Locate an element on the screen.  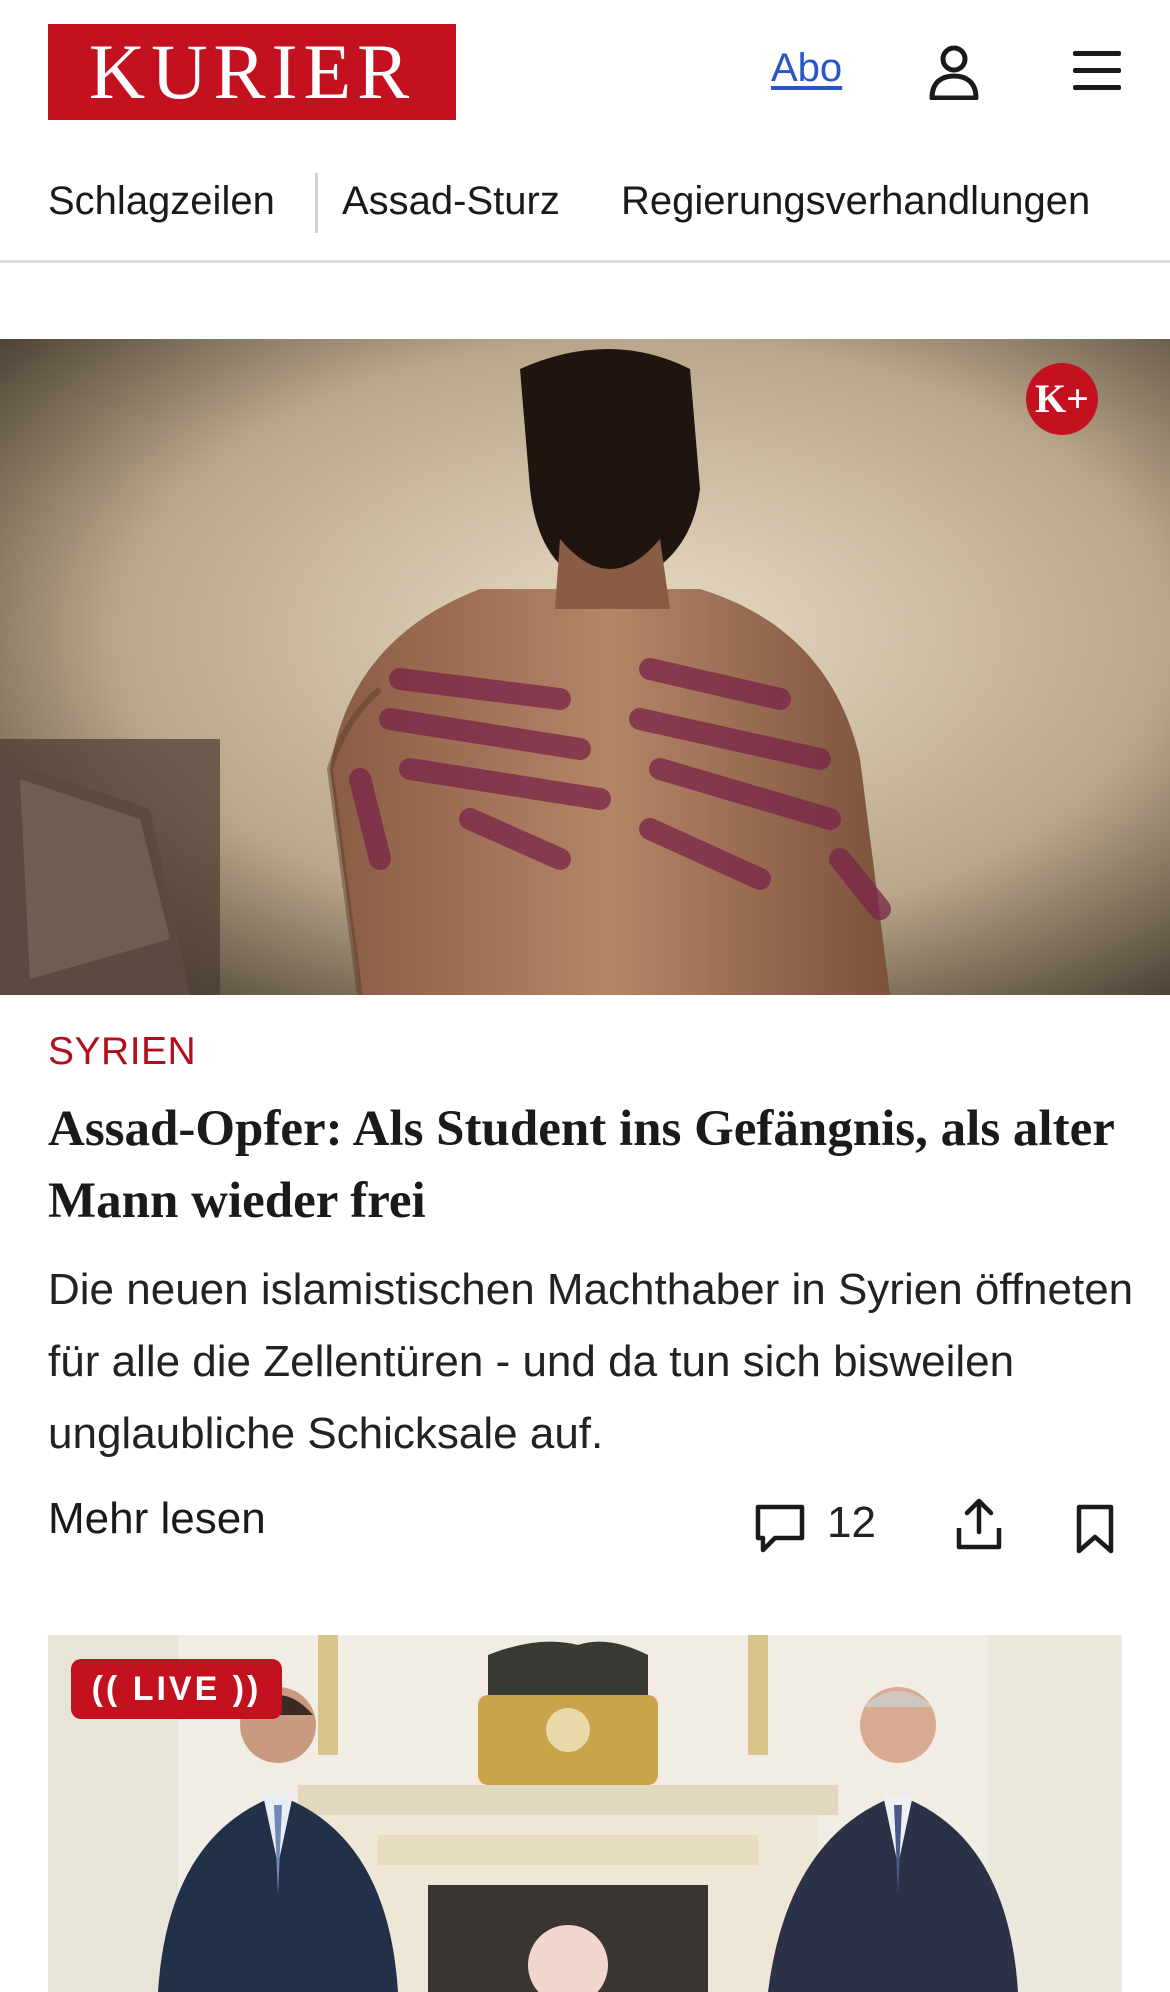
comment-count: 12 is located at coordinates (851, 1523).